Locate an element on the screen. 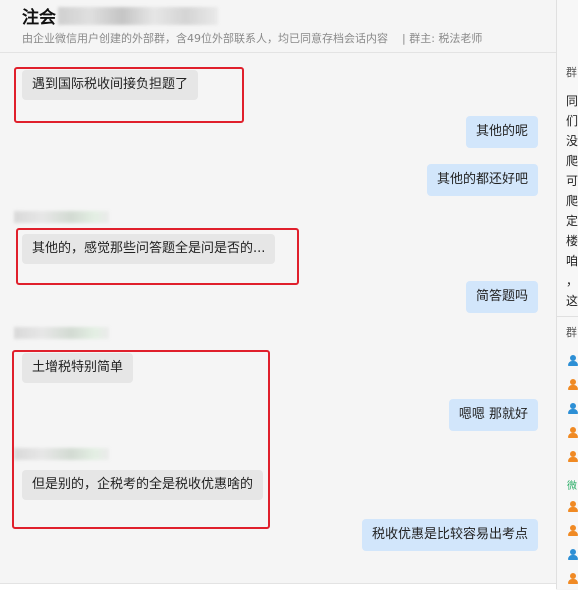  wechat-tag: 微 is located at coordinates (572, 486).